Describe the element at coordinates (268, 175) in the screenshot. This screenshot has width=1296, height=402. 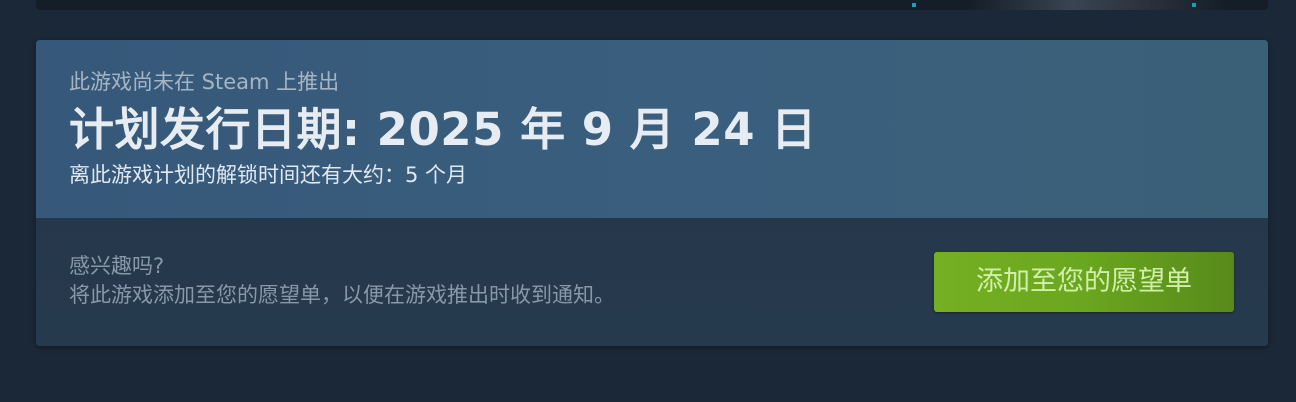
I see `unlock-countdown: 离此游戏计划的解锁时间还有大约：5 个月` at that location.